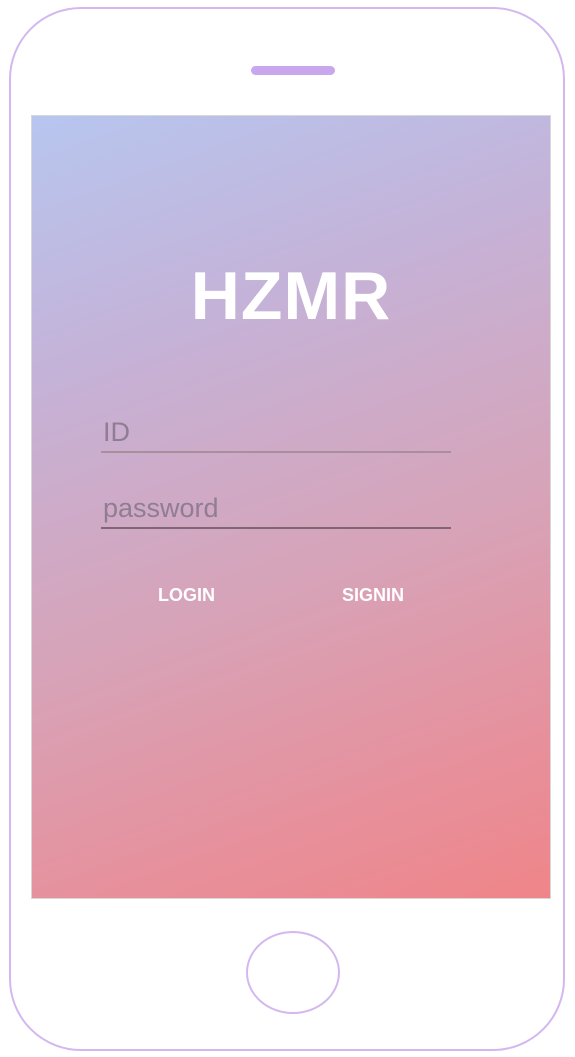  I want to click on home-button-icon, so click(293, 972).